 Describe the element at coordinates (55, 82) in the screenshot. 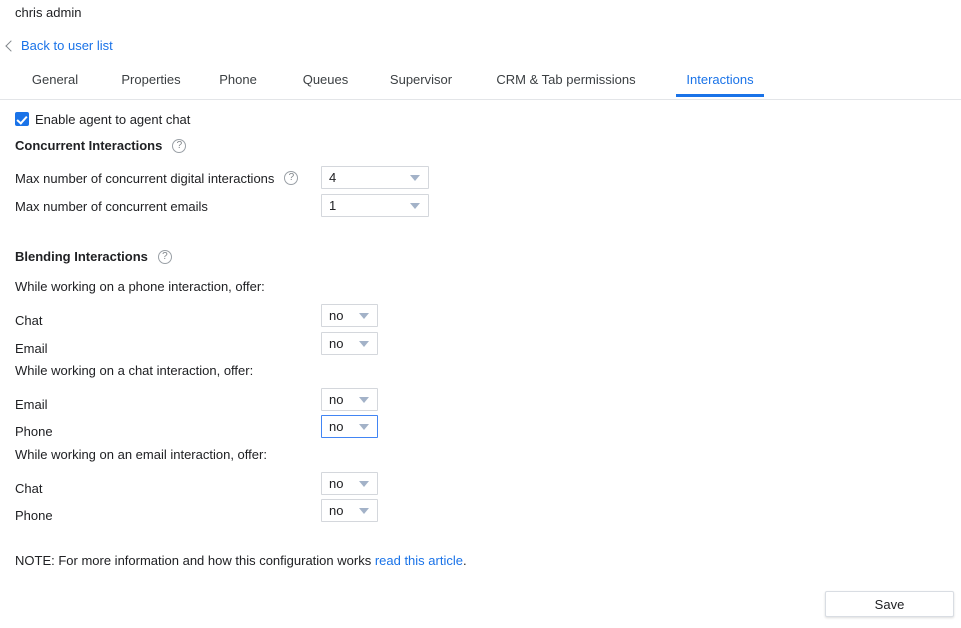

I see `tab-general: General` at that location.